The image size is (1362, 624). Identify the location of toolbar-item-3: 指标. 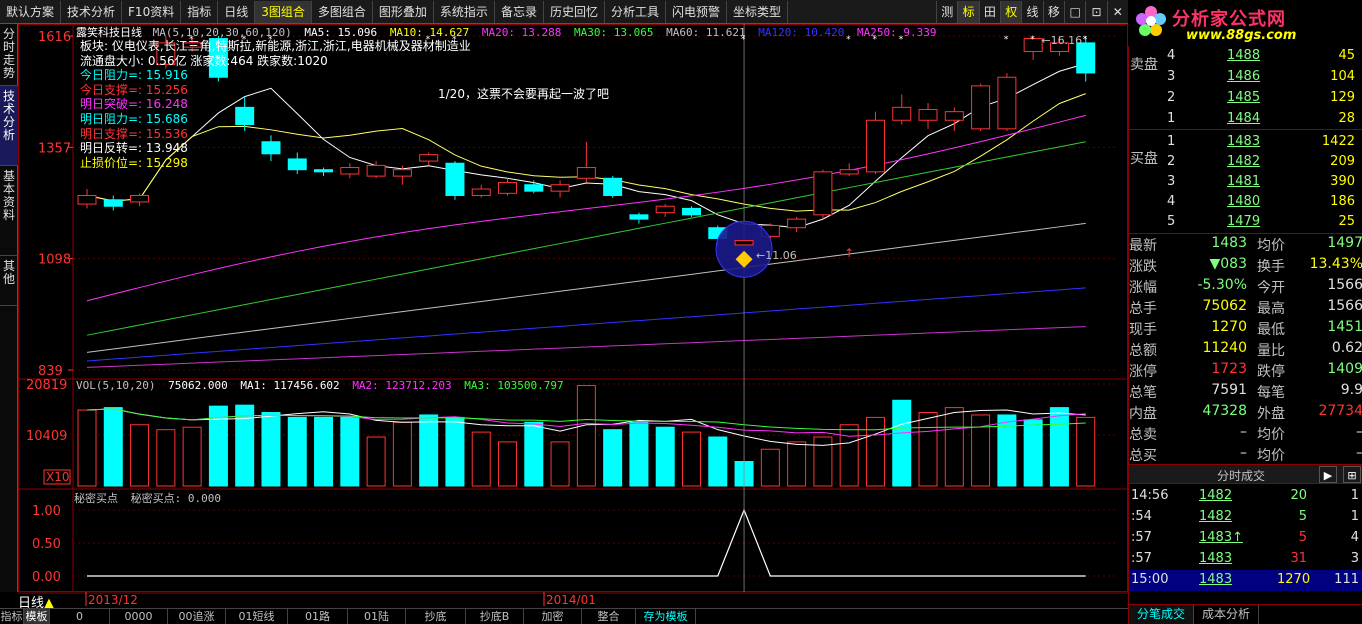
(200, 11).